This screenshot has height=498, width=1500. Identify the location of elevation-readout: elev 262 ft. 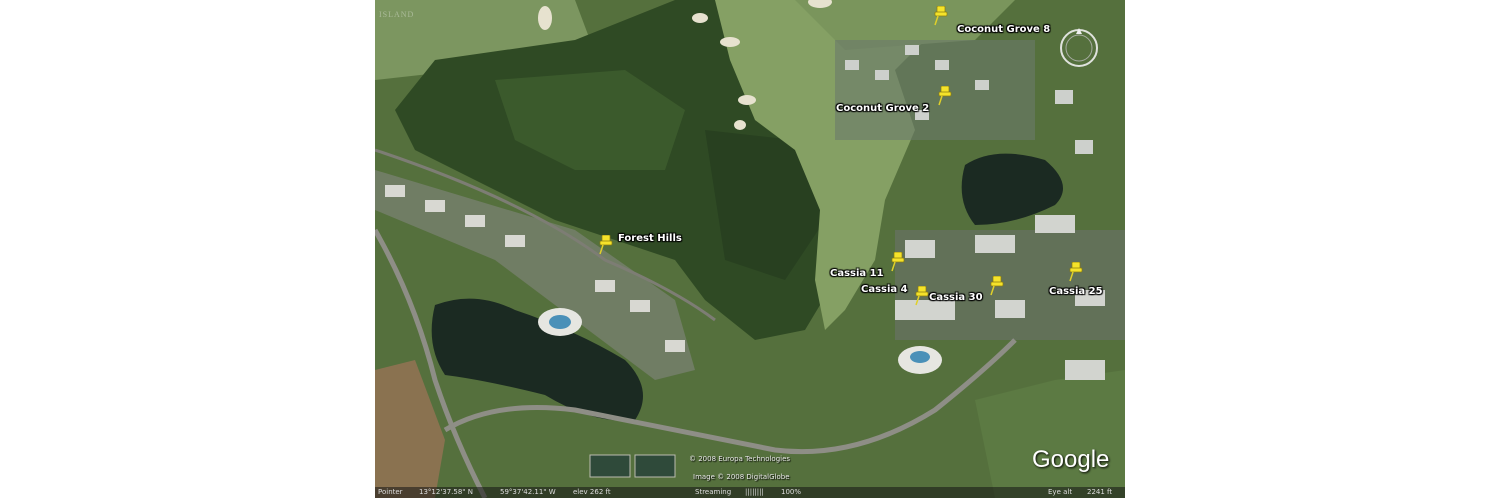
(592, 492).